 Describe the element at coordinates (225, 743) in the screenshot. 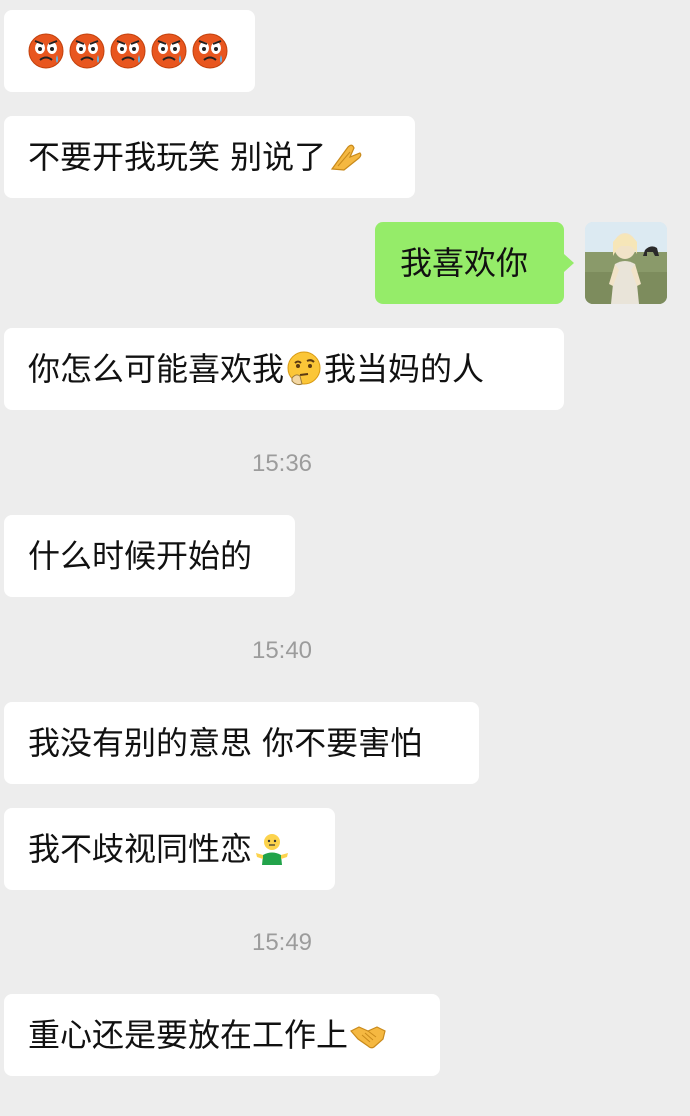

I see `message-text: 我没有别的意思 你不要害怕` at that location.